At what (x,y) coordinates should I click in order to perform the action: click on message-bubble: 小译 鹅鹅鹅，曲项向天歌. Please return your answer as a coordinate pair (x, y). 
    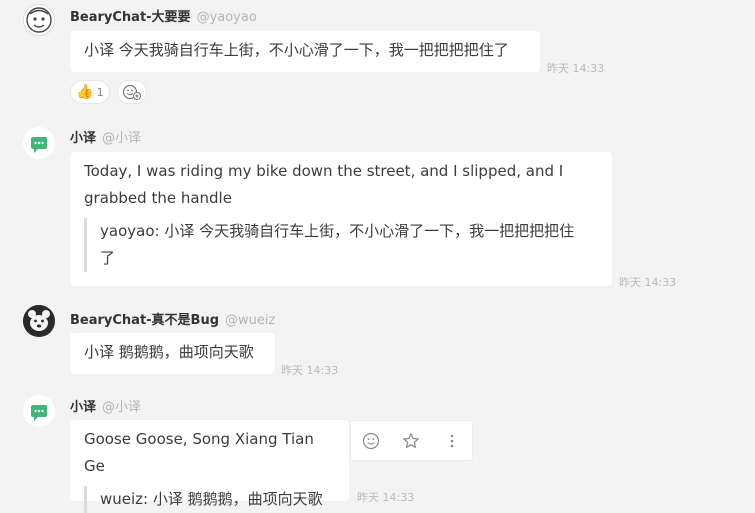
    Looking at the image, I should click on (172, 353).